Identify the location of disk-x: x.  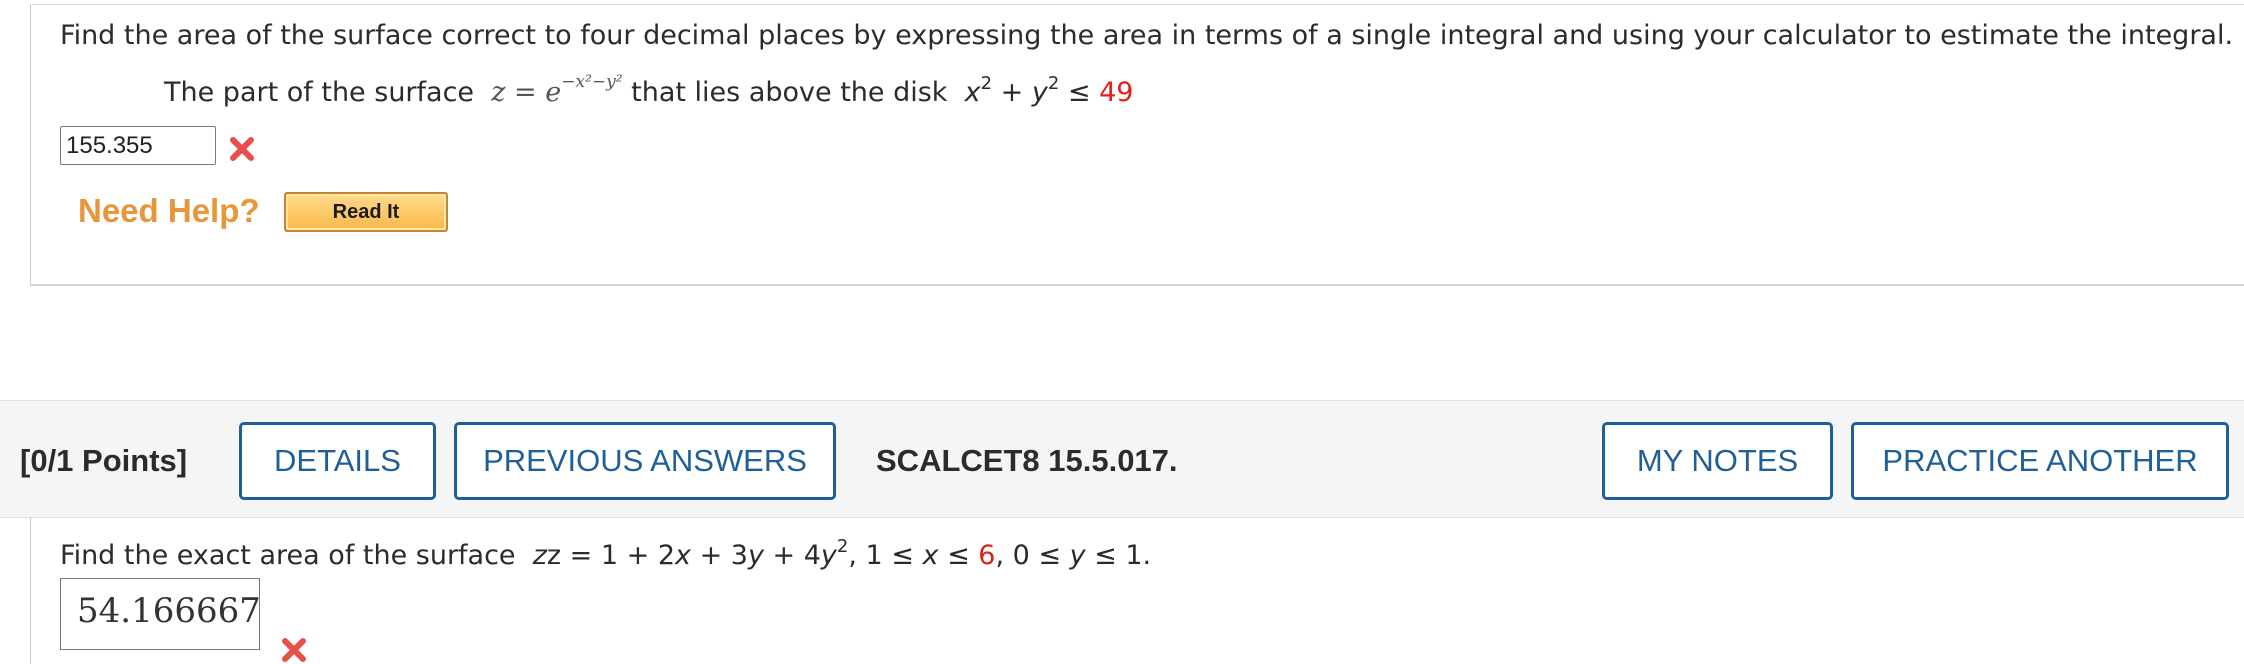
(972, 92).